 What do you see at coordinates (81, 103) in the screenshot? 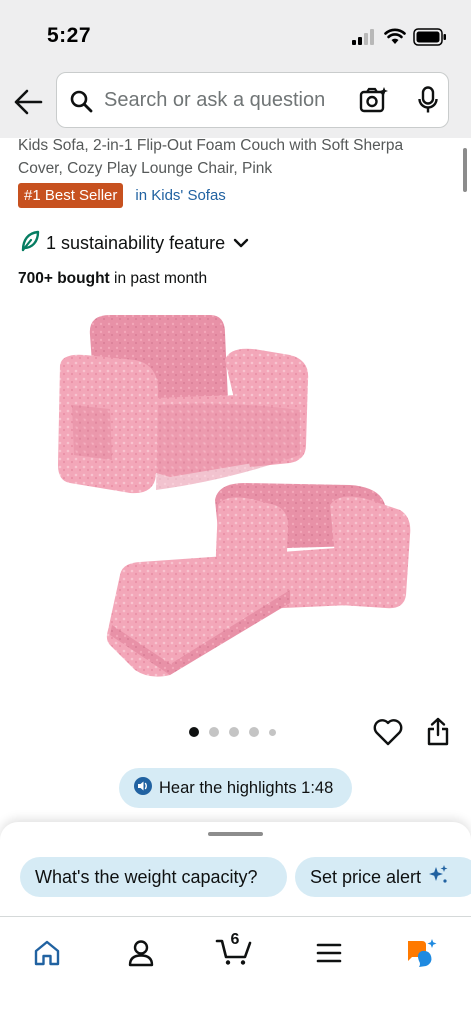
I see `search-icon` at bounding box center [81, 103].